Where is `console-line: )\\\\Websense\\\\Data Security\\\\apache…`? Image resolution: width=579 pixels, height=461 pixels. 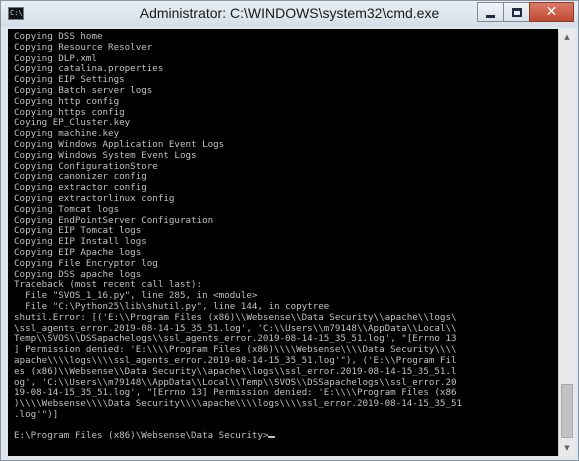 console-line: )\\\\Websense\\\\Data Security\\\\apache… is located at coordinates (238, 404).